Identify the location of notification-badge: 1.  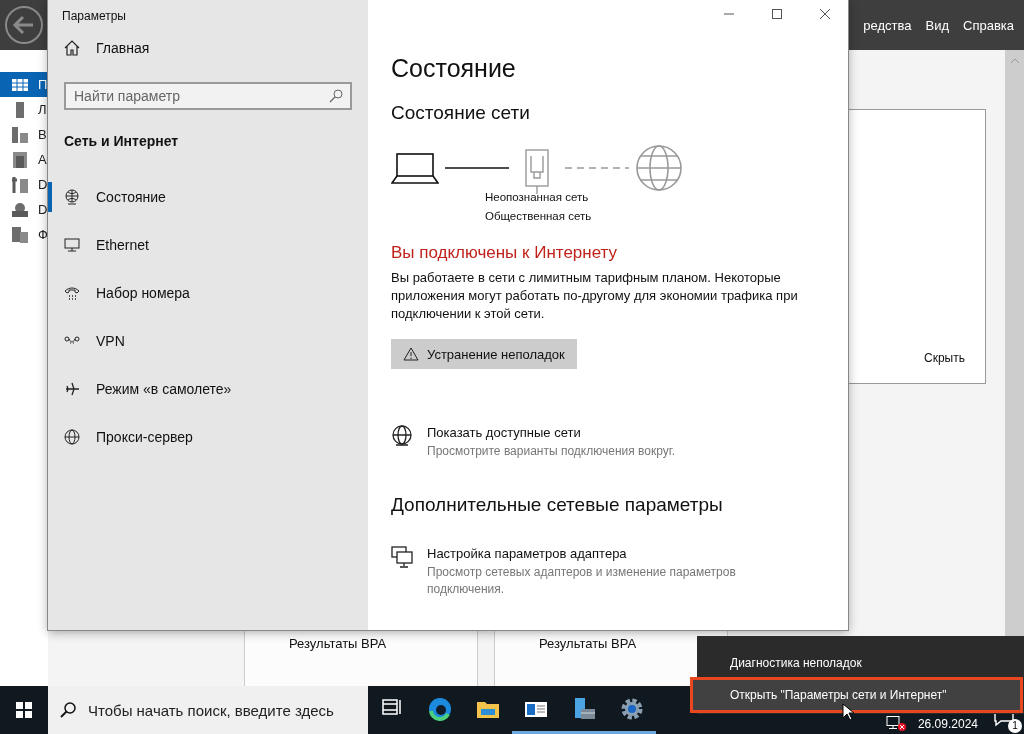
(1015, 726).